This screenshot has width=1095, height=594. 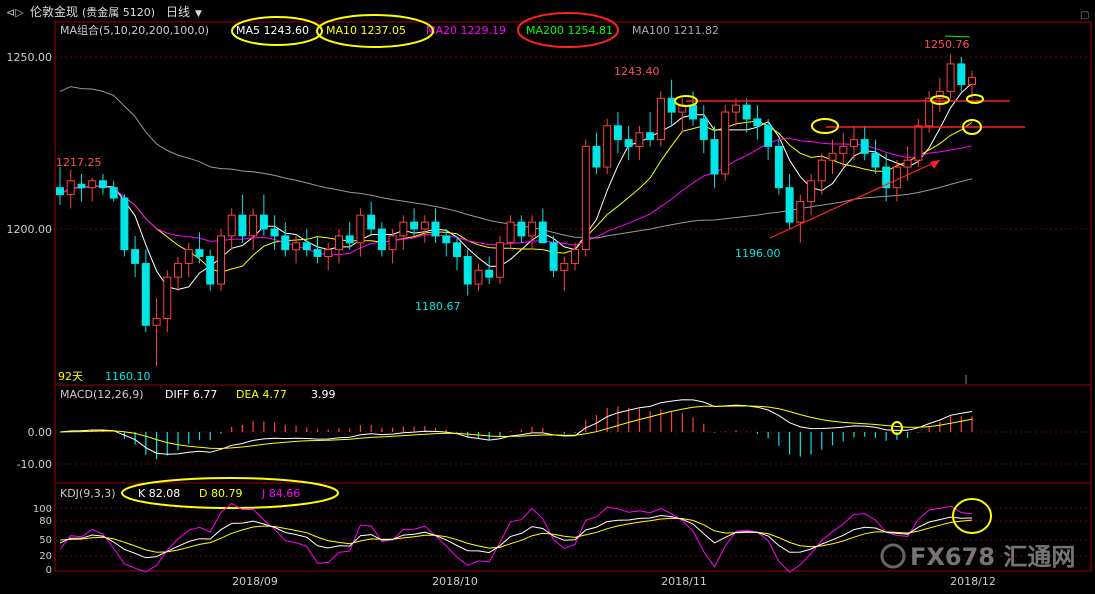 I want to click on kdj-legend-k: K 82.08, so click(x=159, y=493).